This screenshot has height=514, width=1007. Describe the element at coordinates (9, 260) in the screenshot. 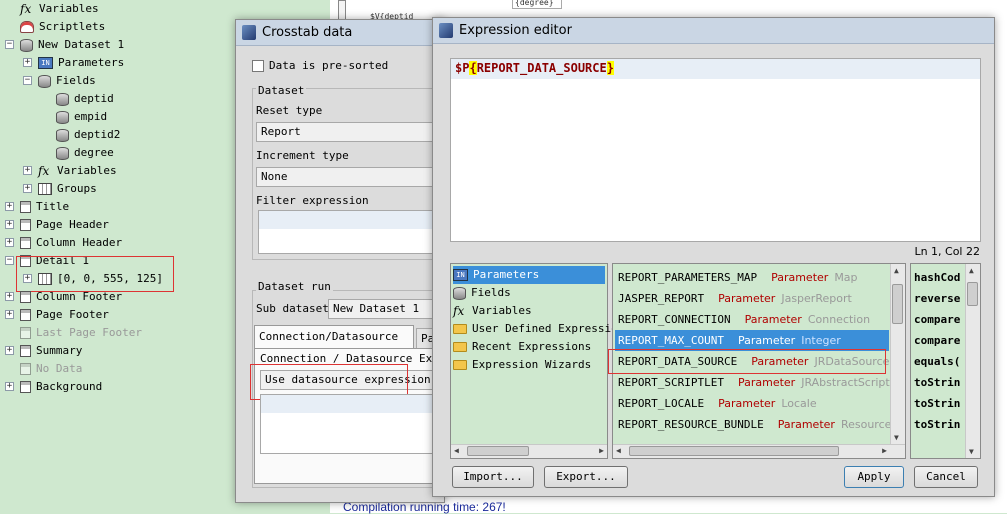

I see `collapse-detail-toggle: −` at that location.